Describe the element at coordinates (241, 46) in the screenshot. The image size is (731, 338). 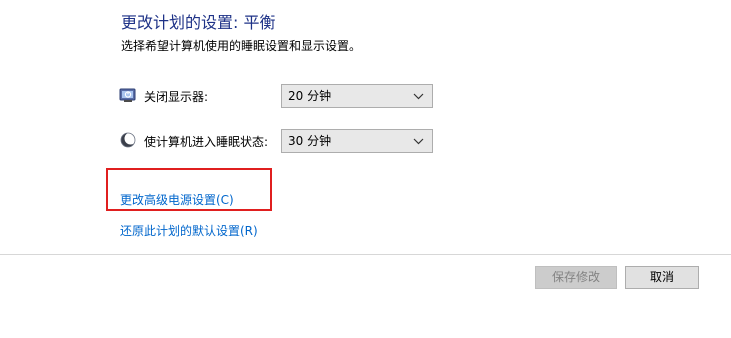
I see `page-subtitle: 选择希望计算机使用的睡眠设置和显示设置。` at that location.